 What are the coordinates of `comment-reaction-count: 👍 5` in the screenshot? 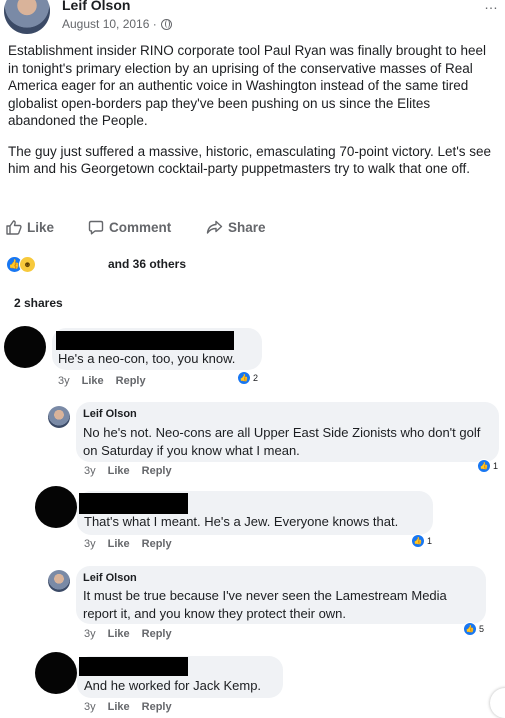 It's located at (473, 629).